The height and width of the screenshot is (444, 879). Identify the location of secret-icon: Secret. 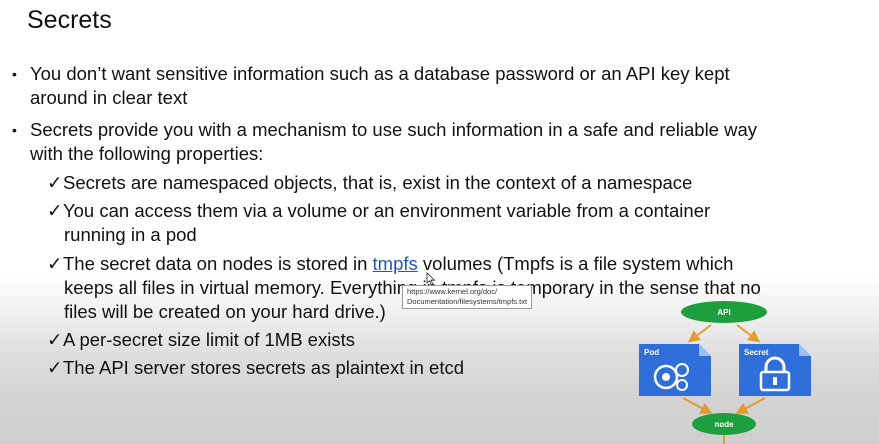
(775, 370).